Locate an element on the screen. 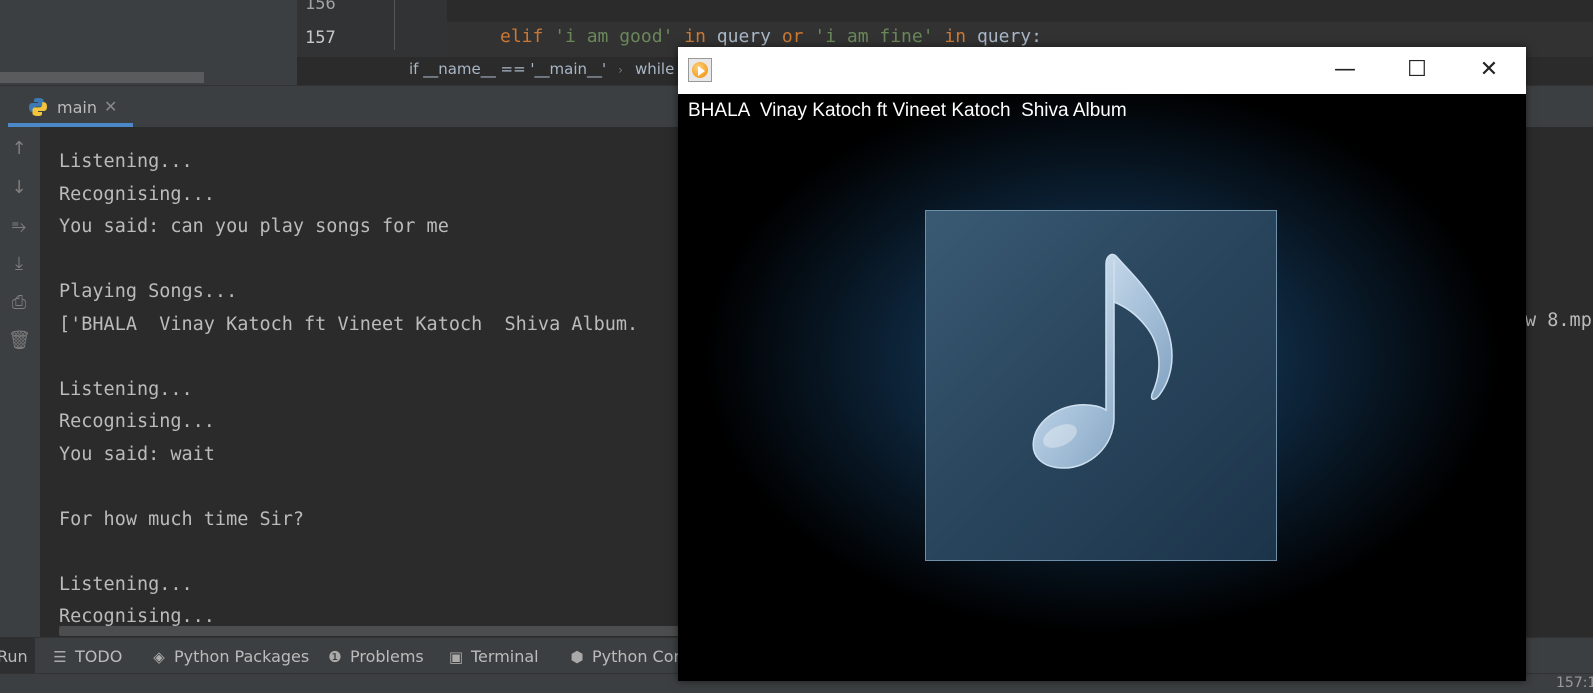 The image size is (1593, 693). code-string: 'i am good' is located at coordinates (614, 36).